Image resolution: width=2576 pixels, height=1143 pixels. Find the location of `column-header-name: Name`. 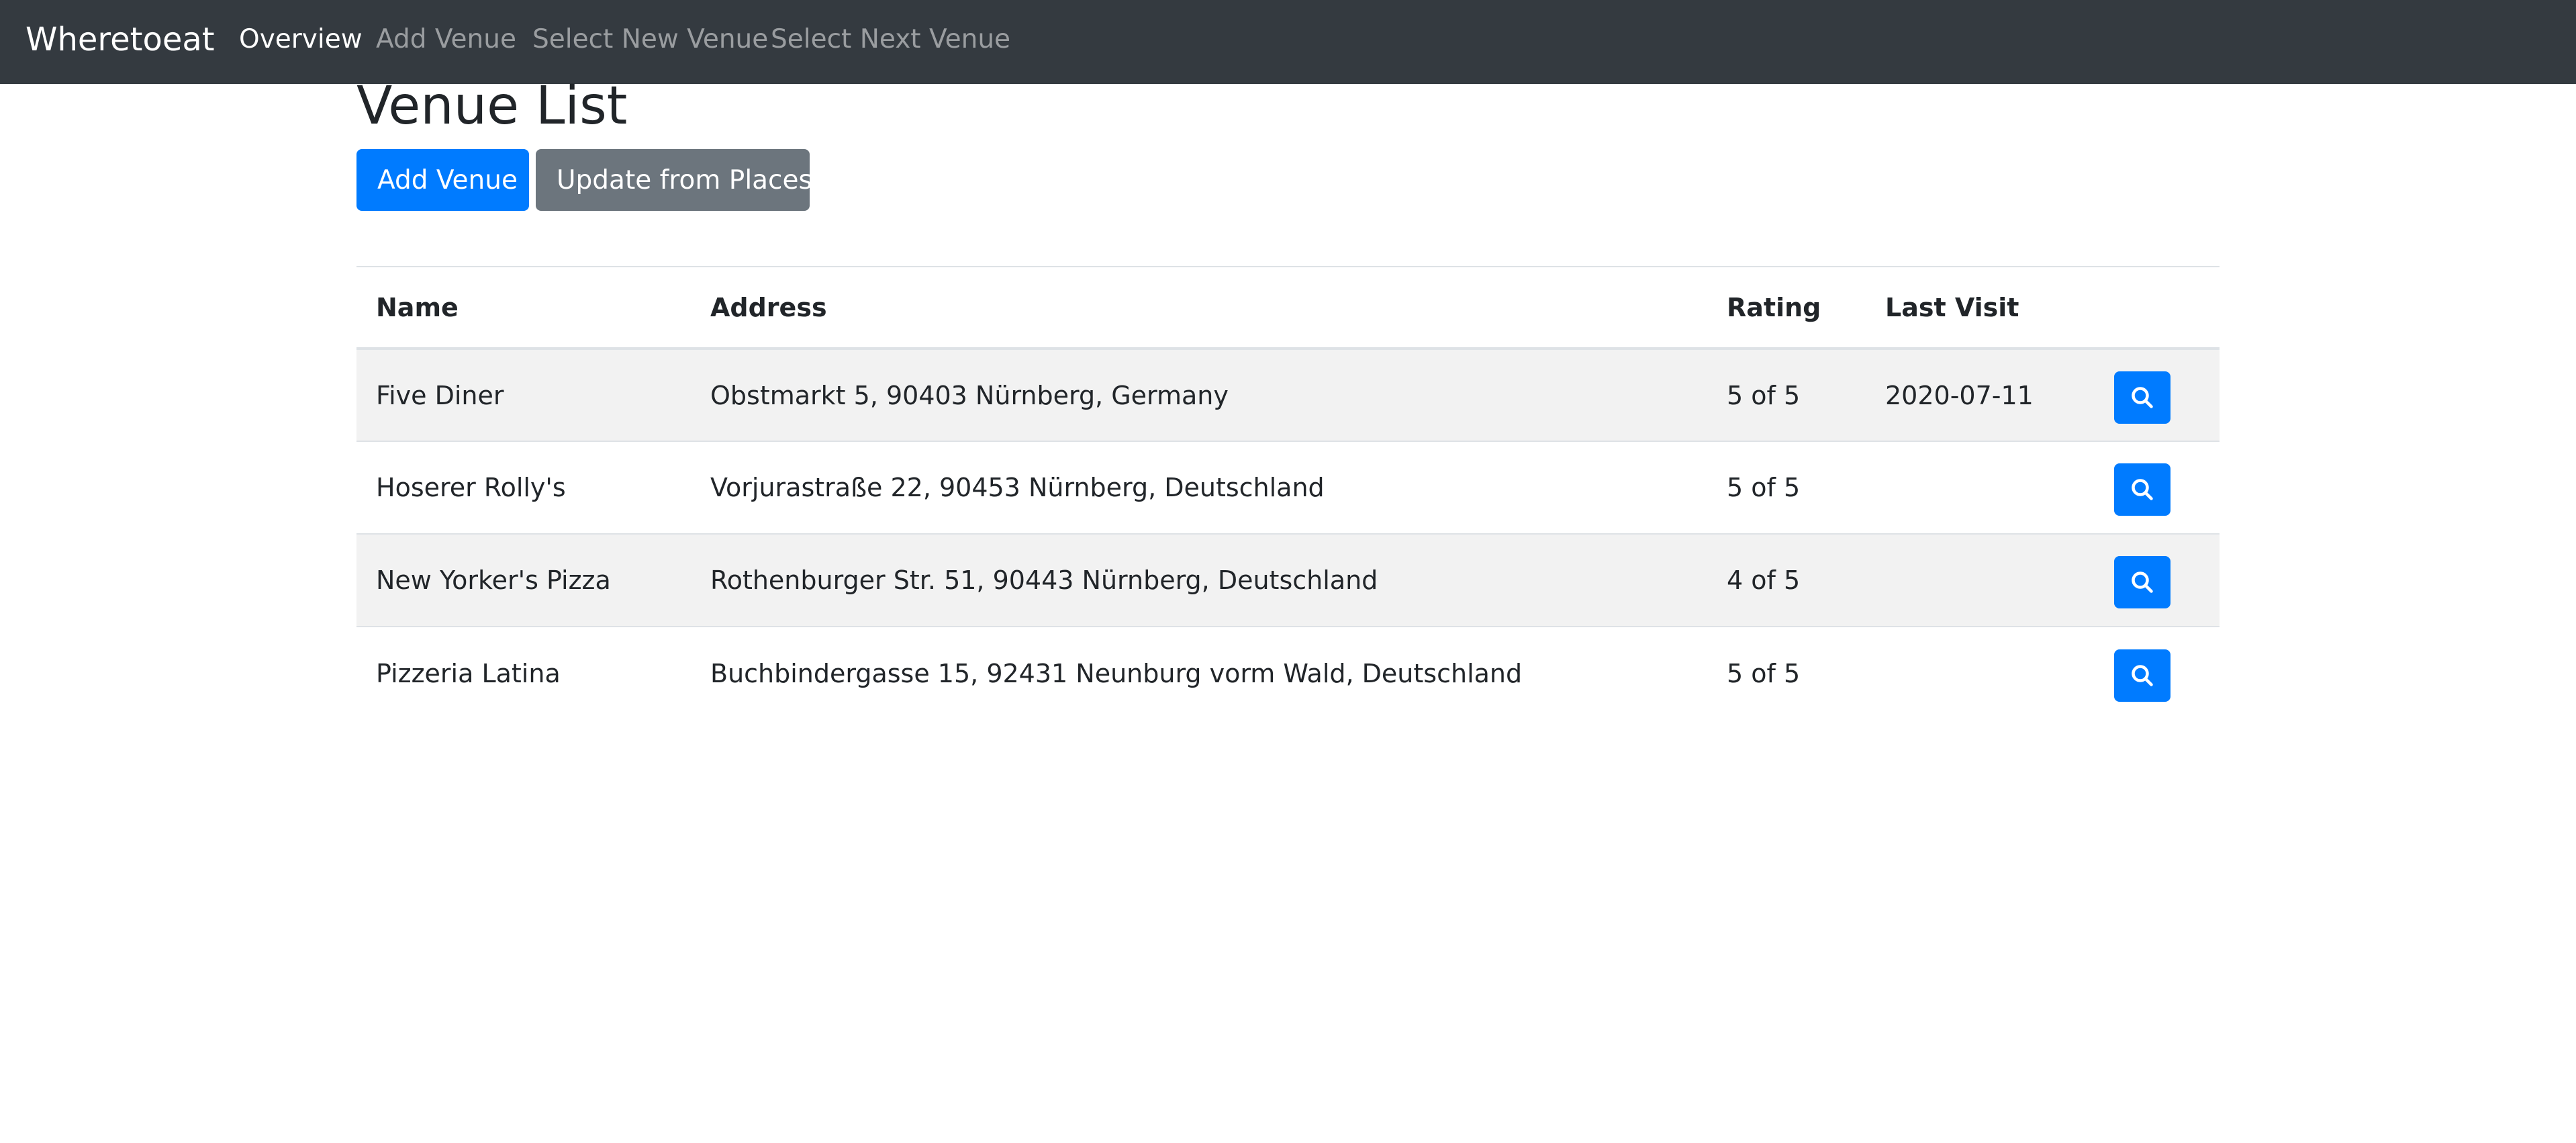

column-header-name: Name is located at coordinates (523, 308).